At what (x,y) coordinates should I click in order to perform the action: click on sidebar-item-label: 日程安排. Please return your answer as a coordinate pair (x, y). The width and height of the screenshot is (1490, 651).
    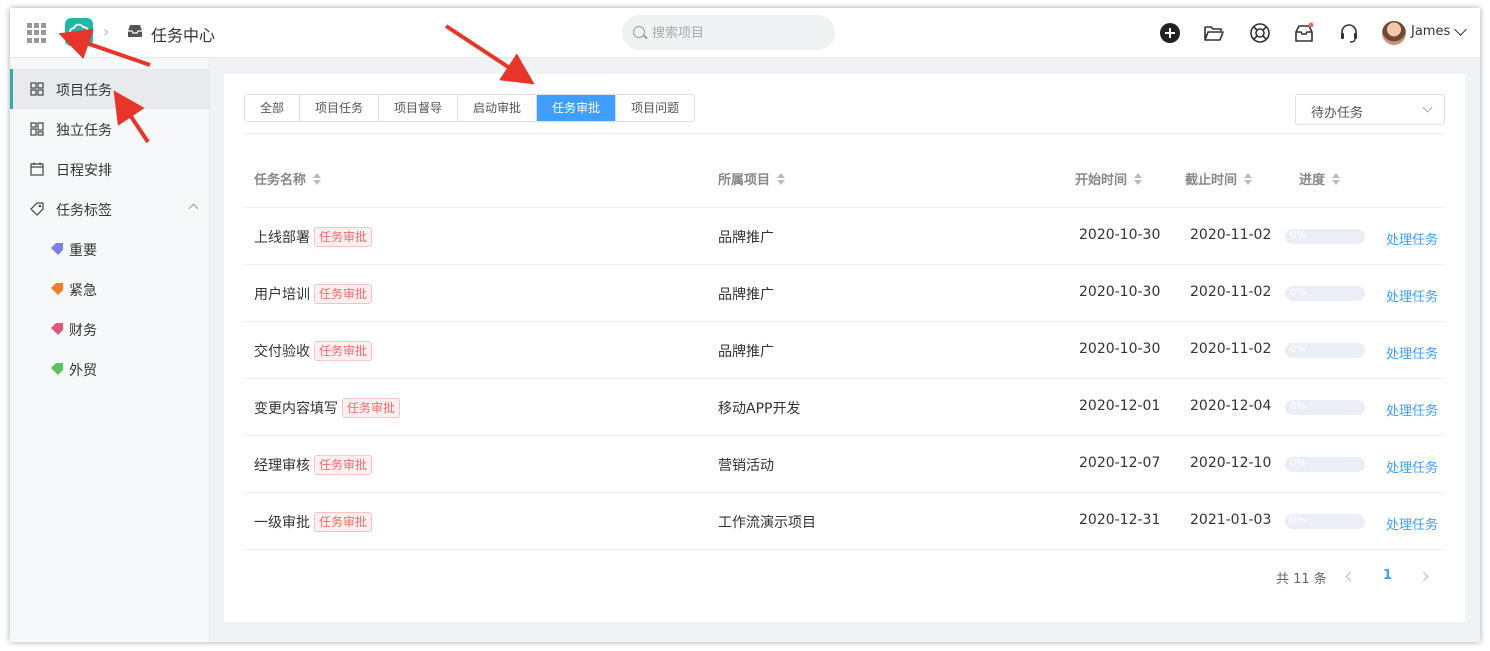
    Looking at the image, I should click on (84, 171).